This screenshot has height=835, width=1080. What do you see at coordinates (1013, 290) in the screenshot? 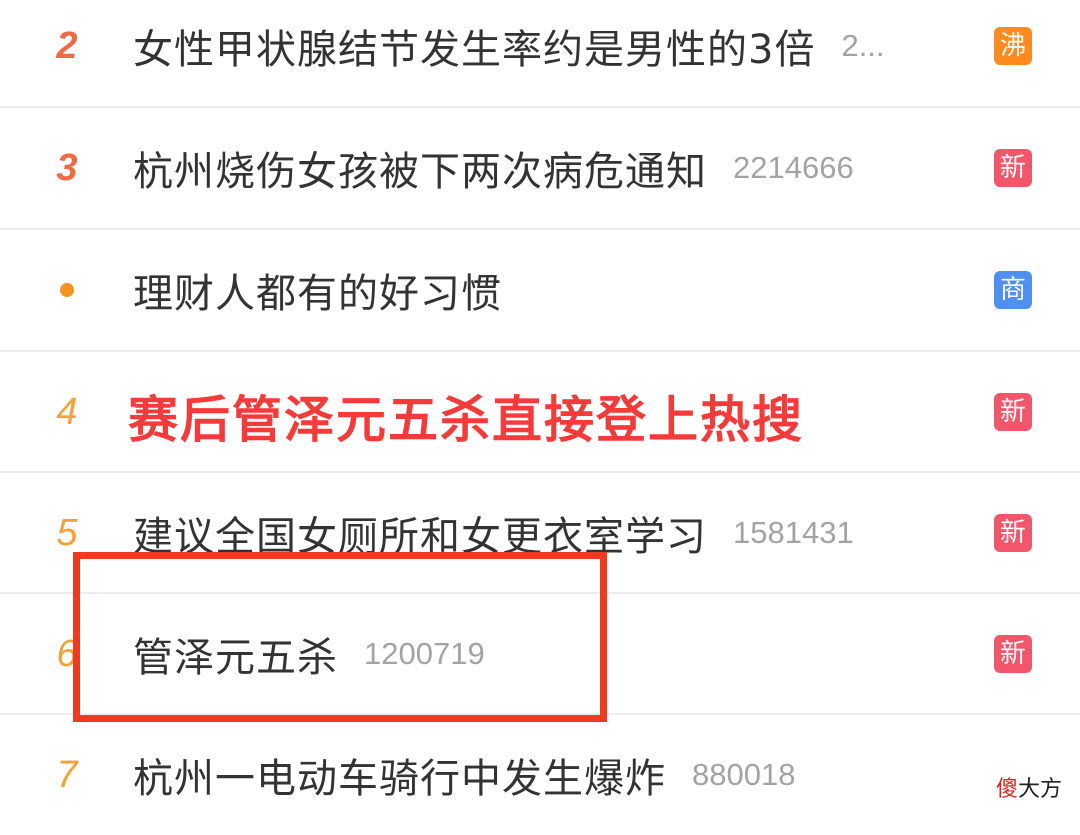
I see `ad-badge-icon: 商` at bounding box center [1013, 290].